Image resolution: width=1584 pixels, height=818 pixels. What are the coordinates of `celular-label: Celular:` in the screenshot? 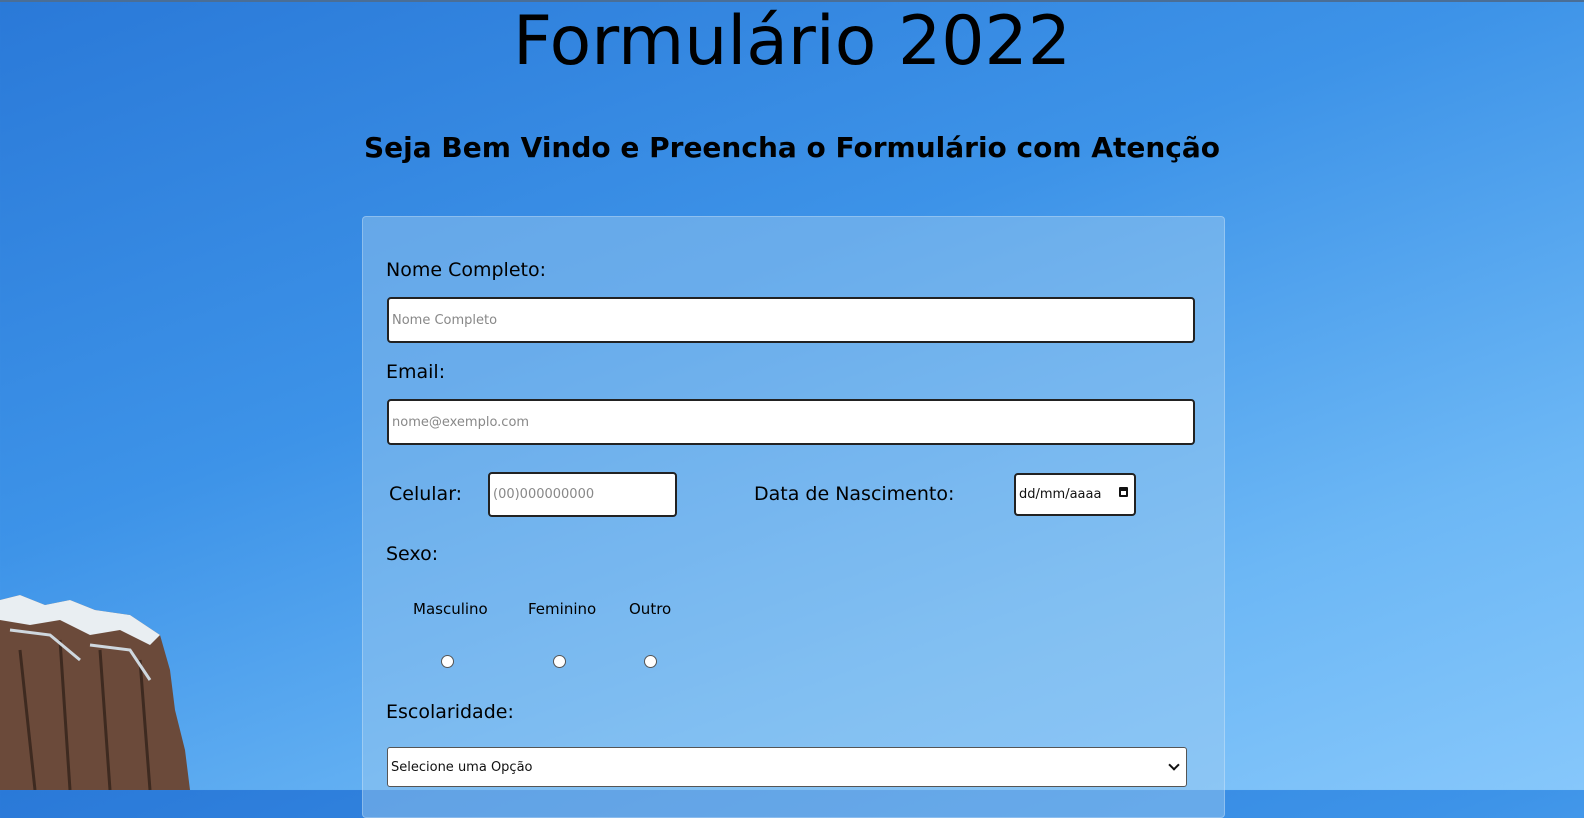 It's located at (426, 494).